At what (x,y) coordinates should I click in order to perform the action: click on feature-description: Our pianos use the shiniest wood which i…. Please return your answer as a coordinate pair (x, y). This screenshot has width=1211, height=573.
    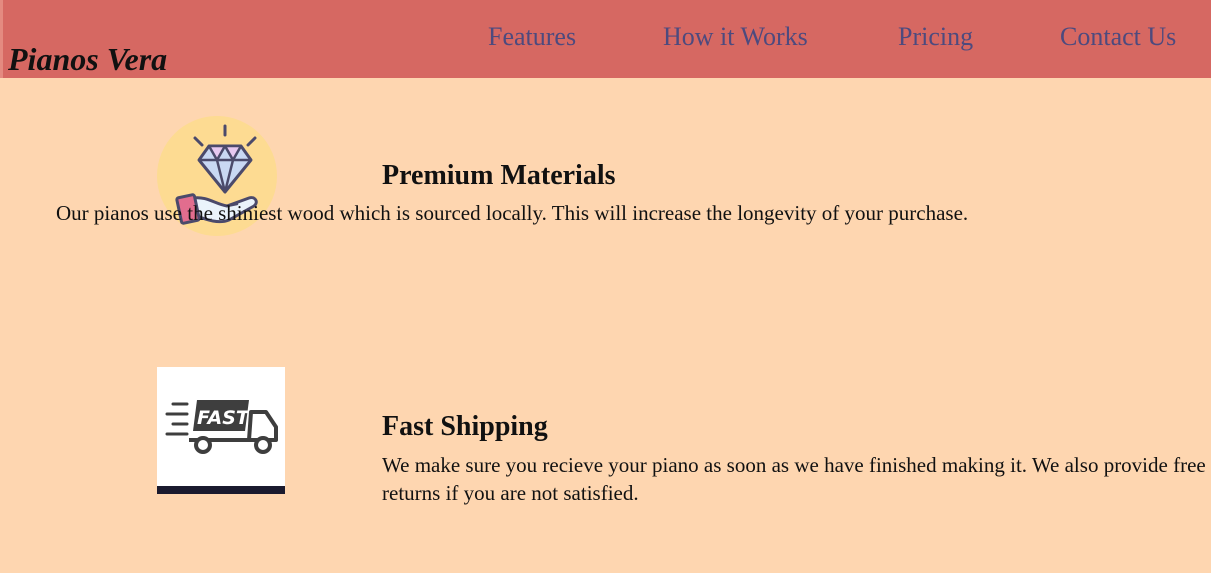
    Looking at the image, I should click on (512, 213).